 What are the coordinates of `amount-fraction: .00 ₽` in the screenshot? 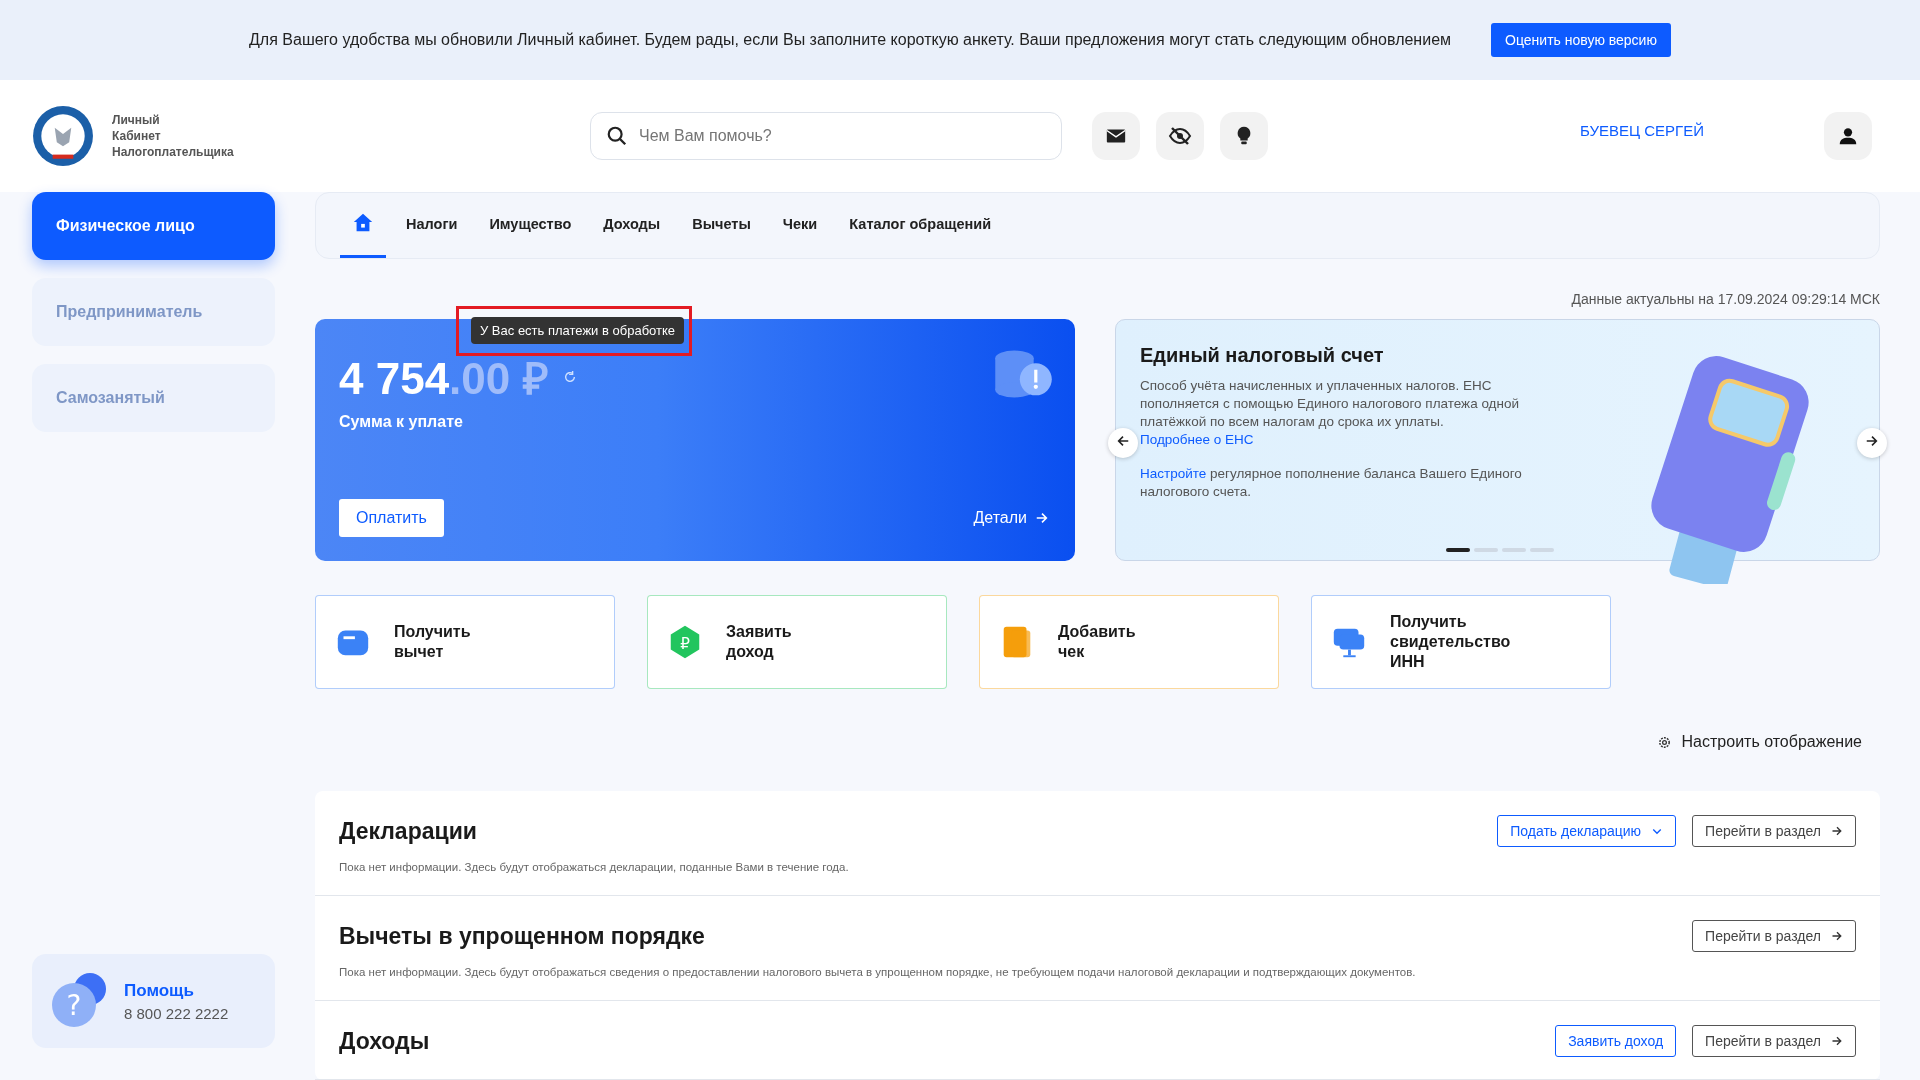 It's located at (499, 379).